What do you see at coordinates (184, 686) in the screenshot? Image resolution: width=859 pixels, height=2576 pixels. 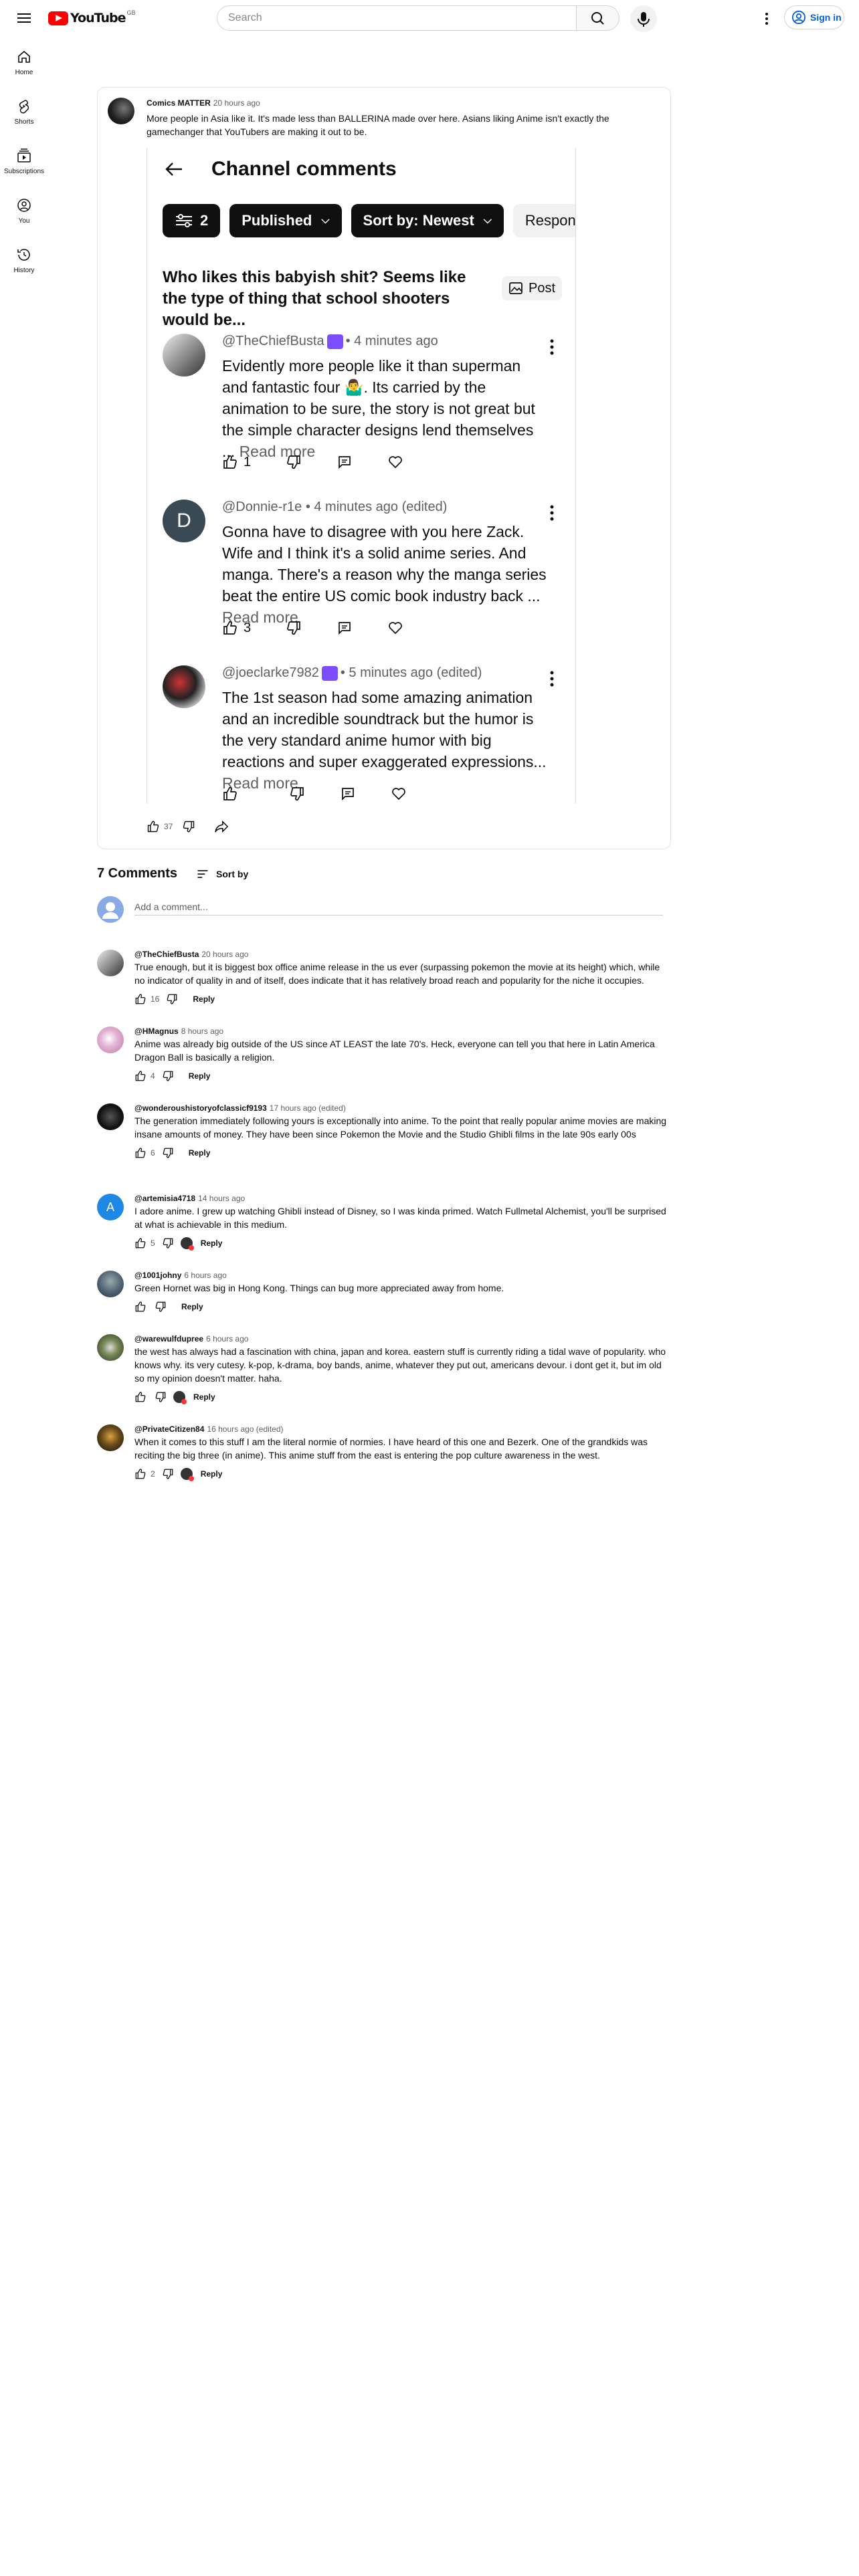 I see `reply-avatar` at bounding box center [184, 686].